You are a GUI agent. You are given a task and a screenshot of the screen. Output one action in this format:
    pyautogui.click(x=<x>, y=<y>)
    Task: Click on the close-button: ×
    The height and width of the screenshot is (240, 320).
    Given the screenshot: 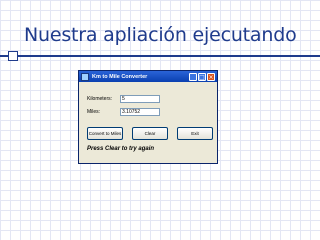 What is the action you would take?
    pyautogui.click(x=211, y=76)
    